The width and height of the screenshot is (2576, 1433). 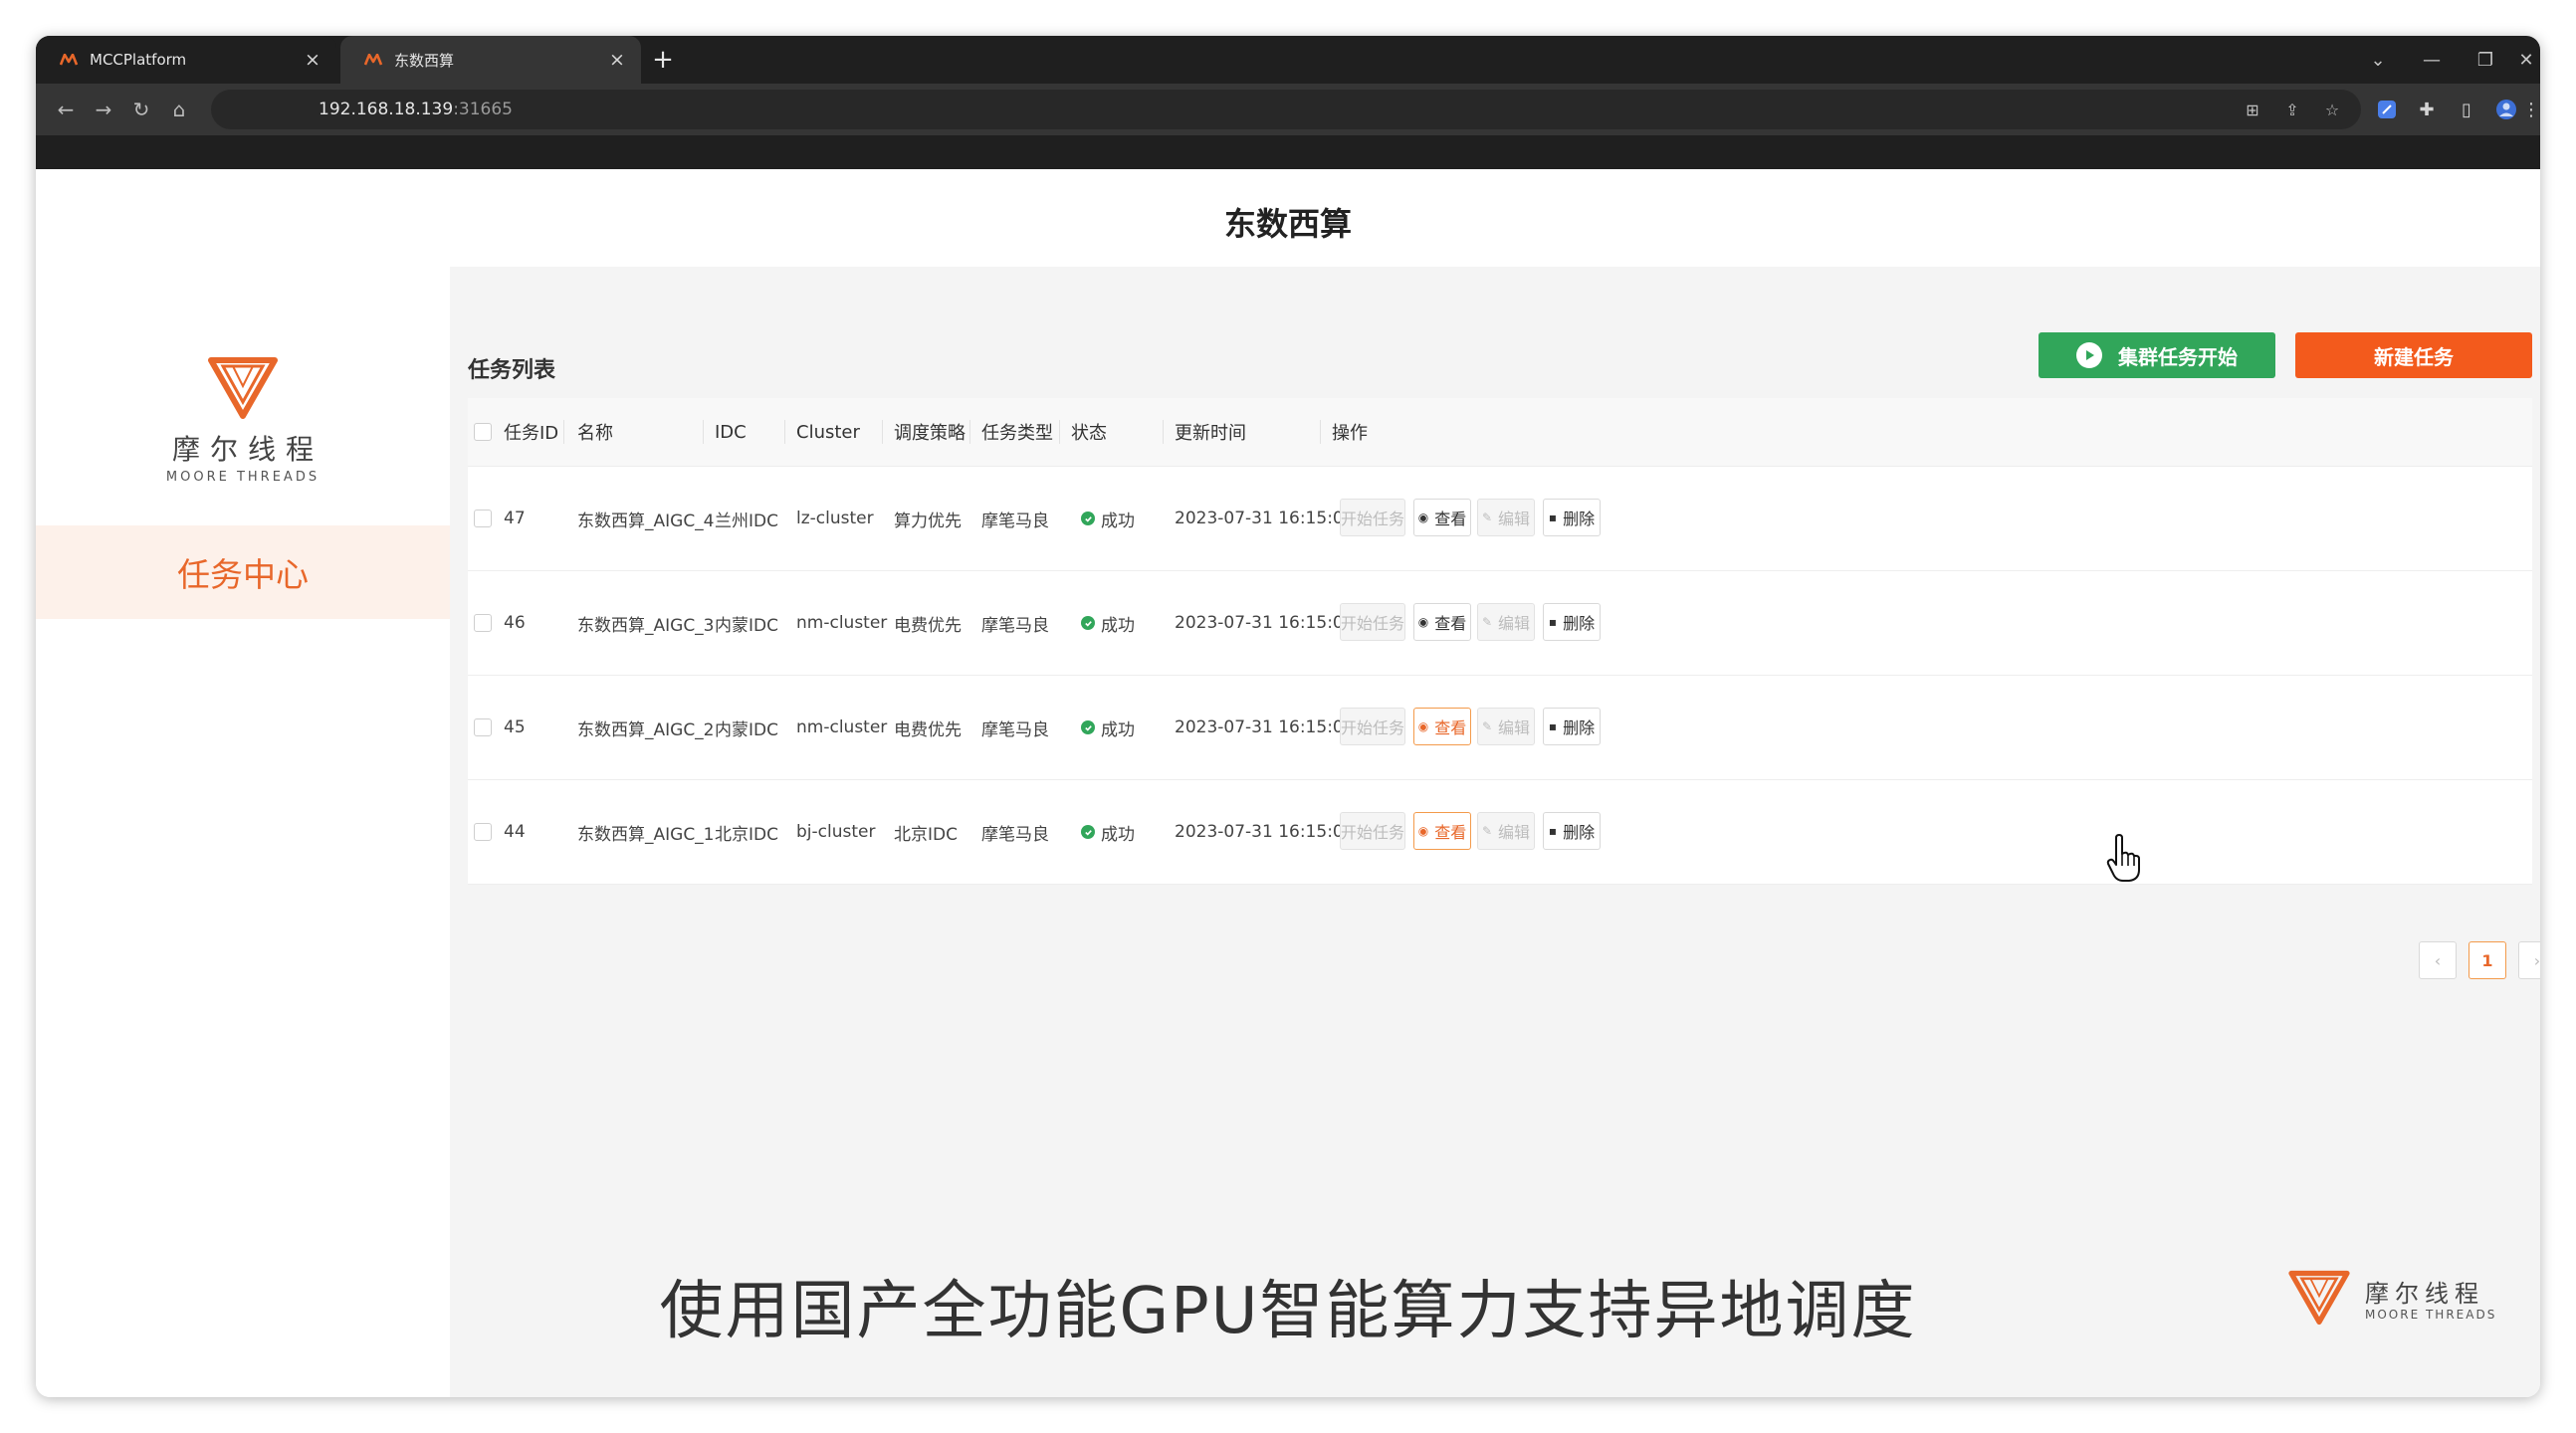 What do you see at coordinates (243, 477) in the screenshot?
I see `logo-subtitle: MOORE THREADS` at bounding box center [243, 477].